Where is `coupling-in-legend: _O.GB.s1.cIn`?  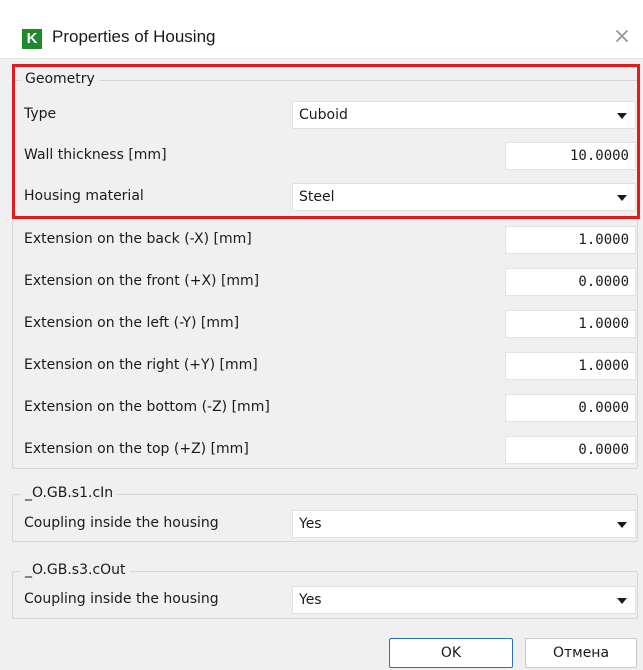
coupling-in-legend: _O.GB.s1.cIn is located at coordinates (69, 493).